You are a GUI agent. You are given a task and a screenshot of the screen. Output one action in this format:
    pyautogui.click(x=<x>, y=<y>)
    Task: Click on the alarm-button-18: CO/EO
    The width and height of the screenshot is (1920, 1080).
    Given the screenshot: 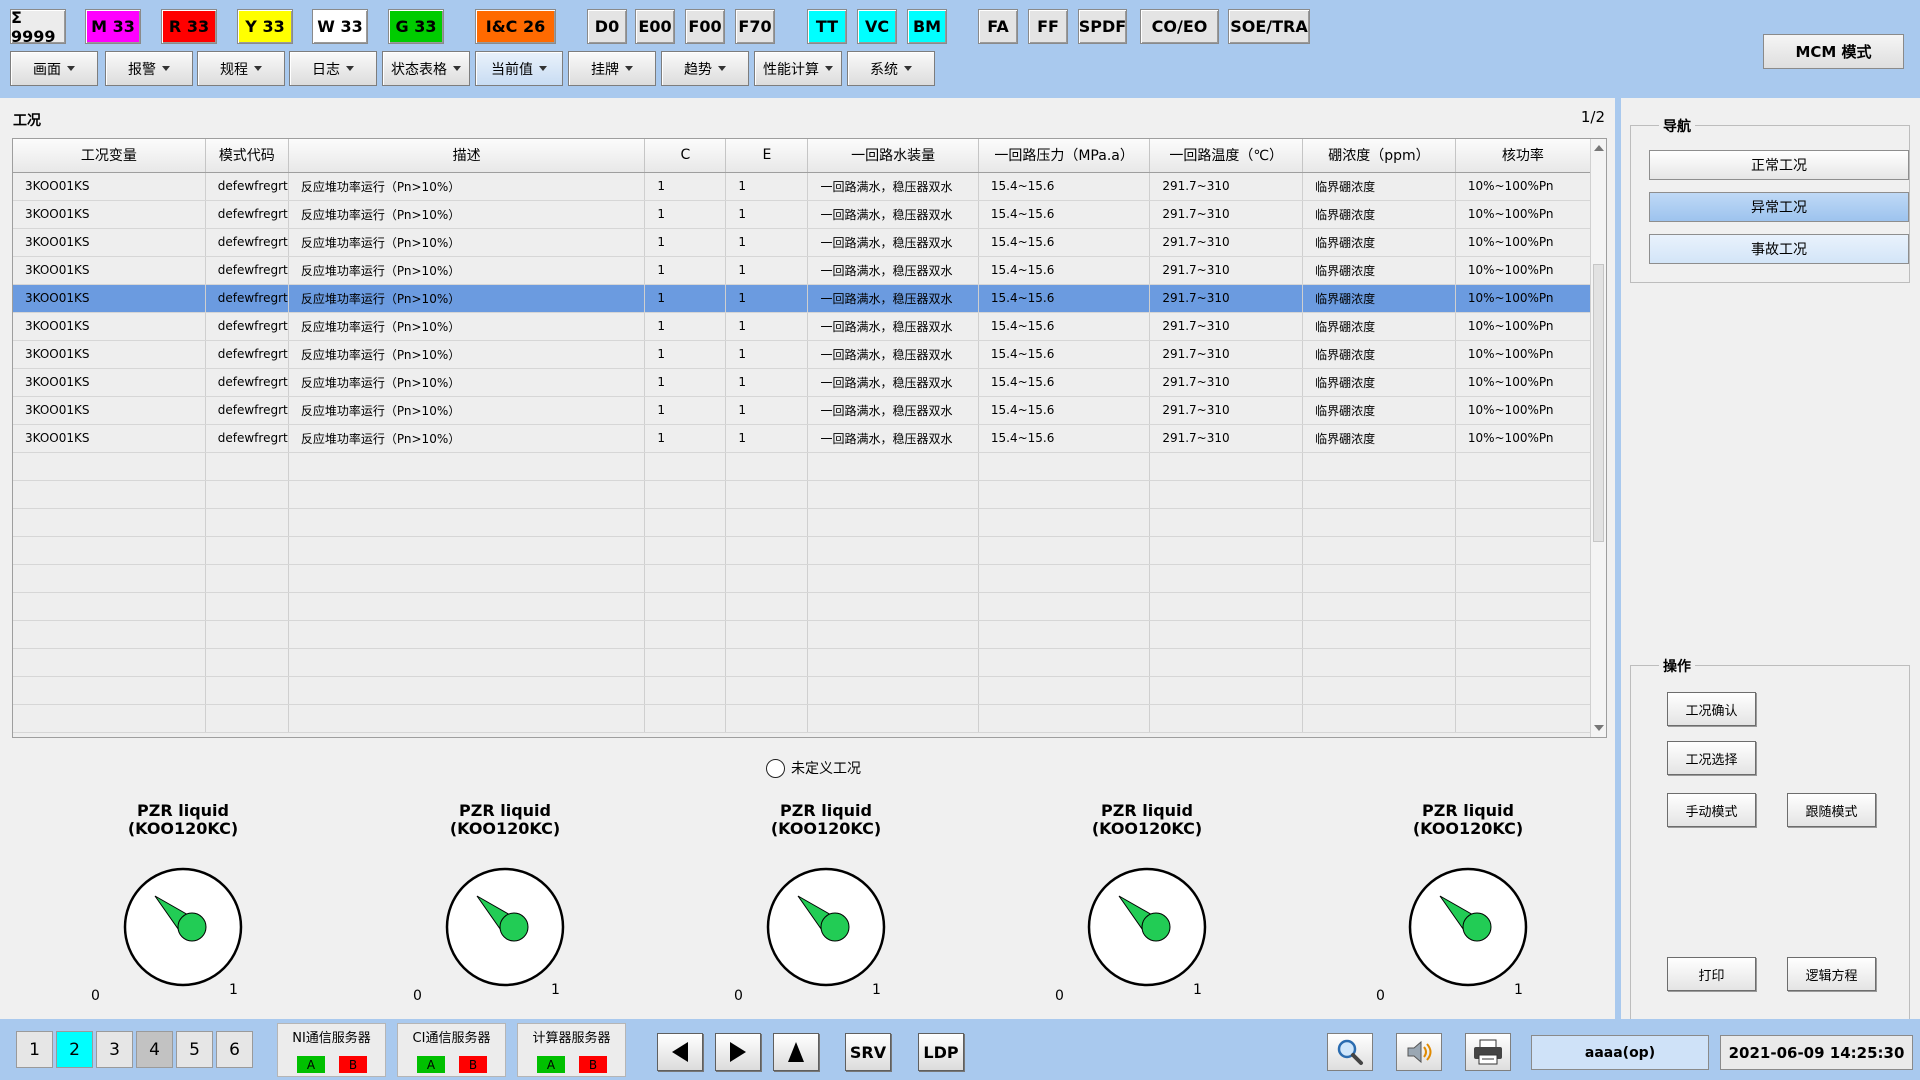 What is the action you would take?
    pyautogui.click(x=1179, y=26)
    